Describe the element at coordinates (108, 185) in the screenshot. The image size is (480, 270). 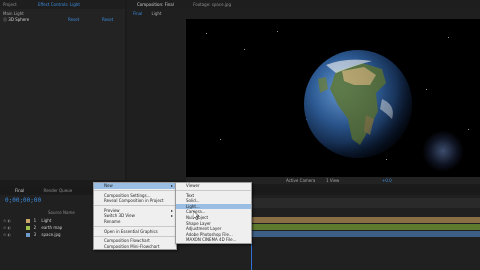
I see `menu-item-label: New` at that location.